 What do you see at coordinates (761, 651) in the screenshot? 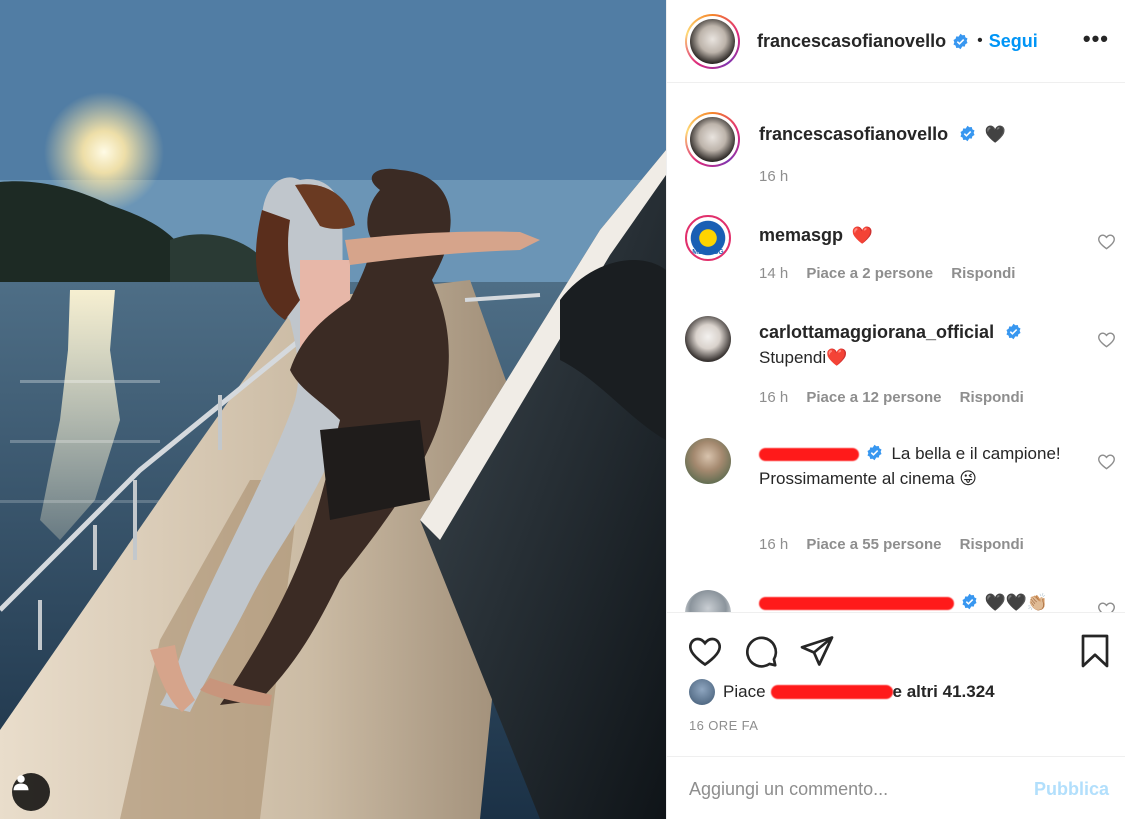
I see `comment-icon` at bounding box center [761, 651].